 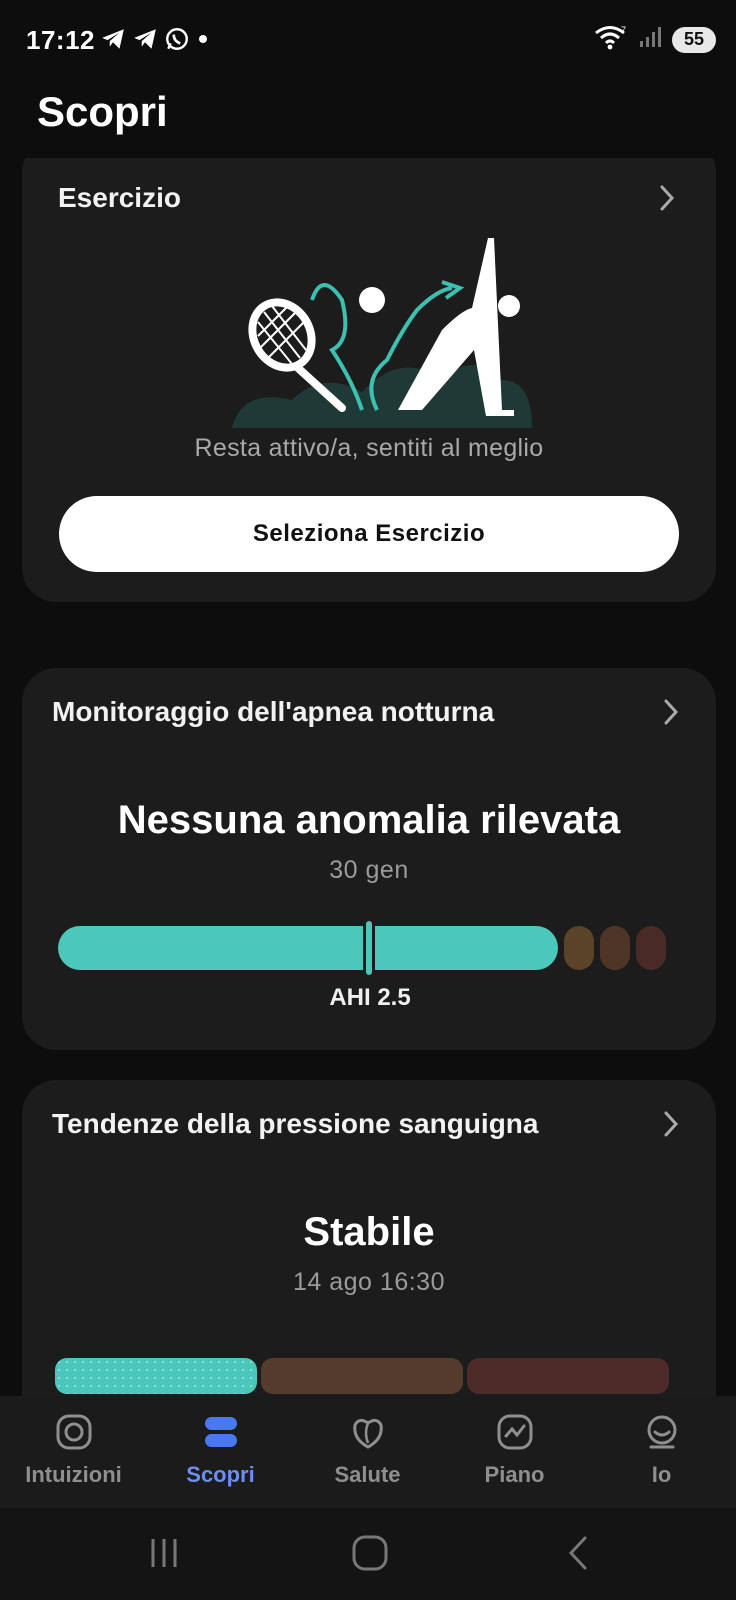 I want to click on nav-label: Intuizioni, so click(x=73, y=1474).